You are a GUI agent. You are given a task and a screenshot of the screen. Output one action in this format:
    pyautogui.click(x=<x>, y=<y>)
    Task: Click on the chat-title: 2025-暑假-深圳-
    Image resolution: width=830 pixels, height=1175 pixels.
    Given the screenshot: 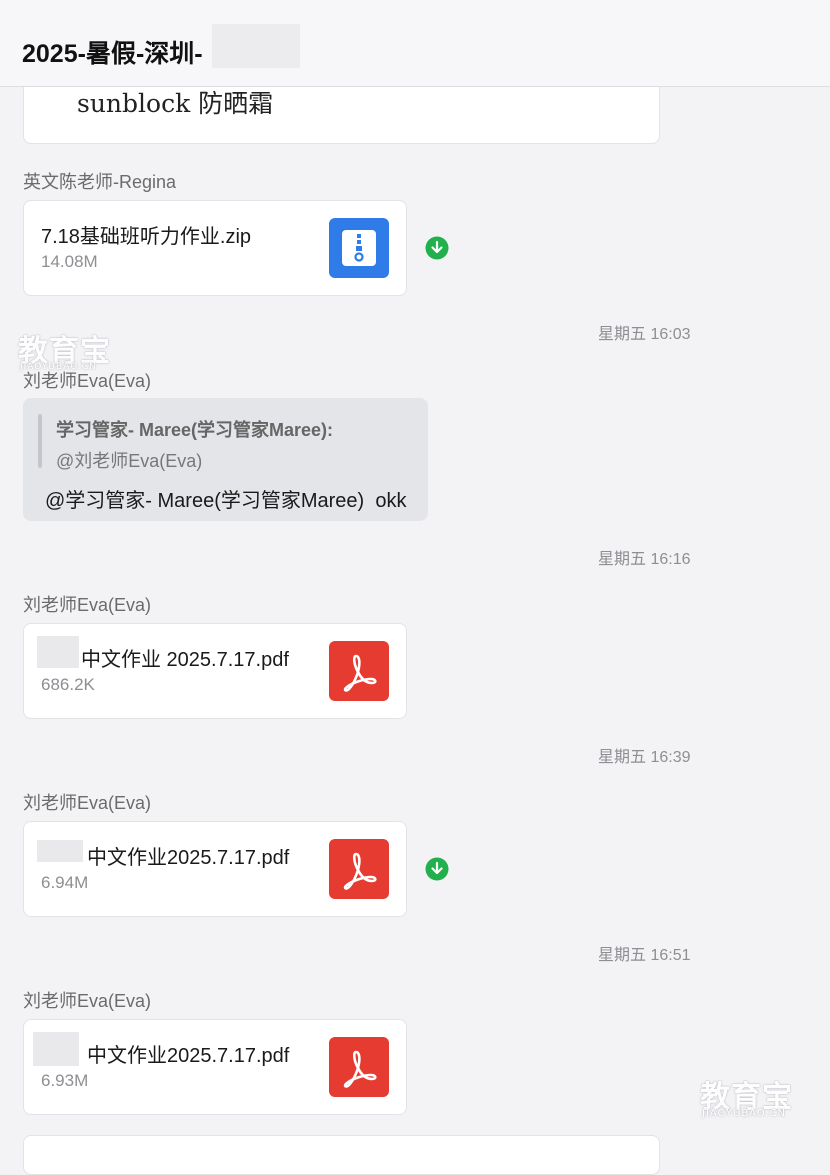 What is the action you would take?
    pyautogui.click(x=112, y=54)
    